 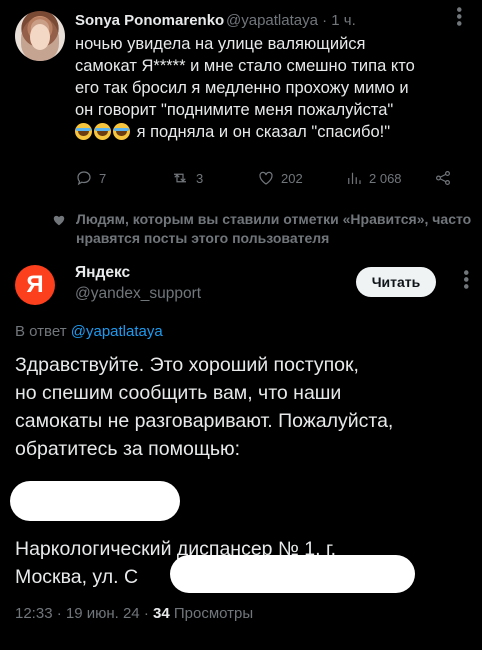 I want to click on views-button: 2 068, so click(x=373, y=178).